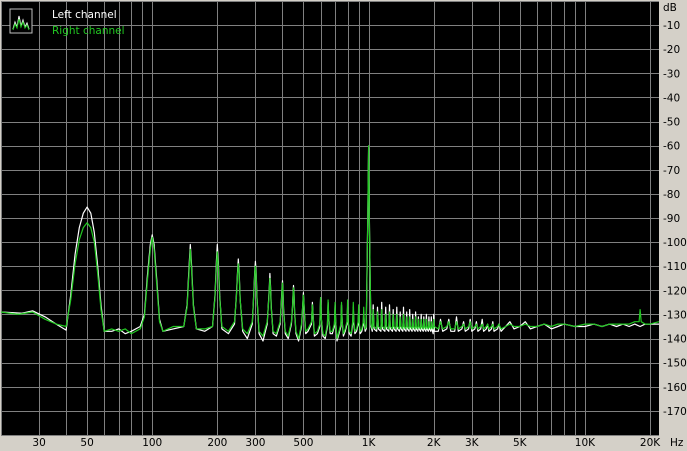 The image size is (687, 451). Describe the element at coordinates (86, 443) in the screenshot. I see `x-tick-label: 50` at that location.